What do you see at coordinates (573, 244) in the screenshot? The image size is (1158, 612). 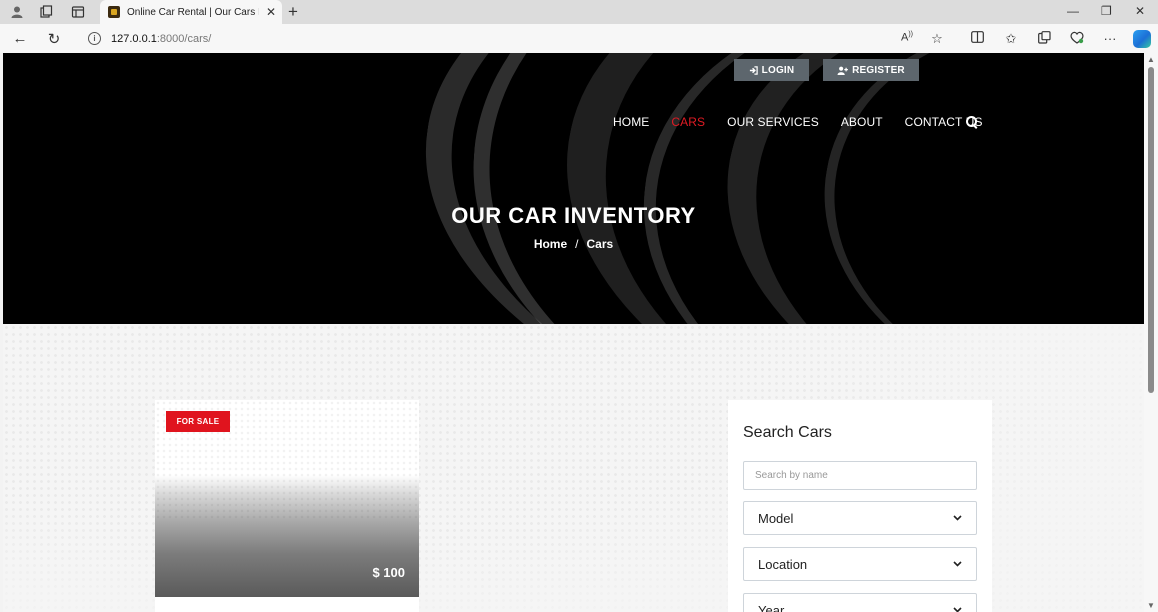 I see `breadcrumb: Home / Cars` at bounding box center [573, 244].